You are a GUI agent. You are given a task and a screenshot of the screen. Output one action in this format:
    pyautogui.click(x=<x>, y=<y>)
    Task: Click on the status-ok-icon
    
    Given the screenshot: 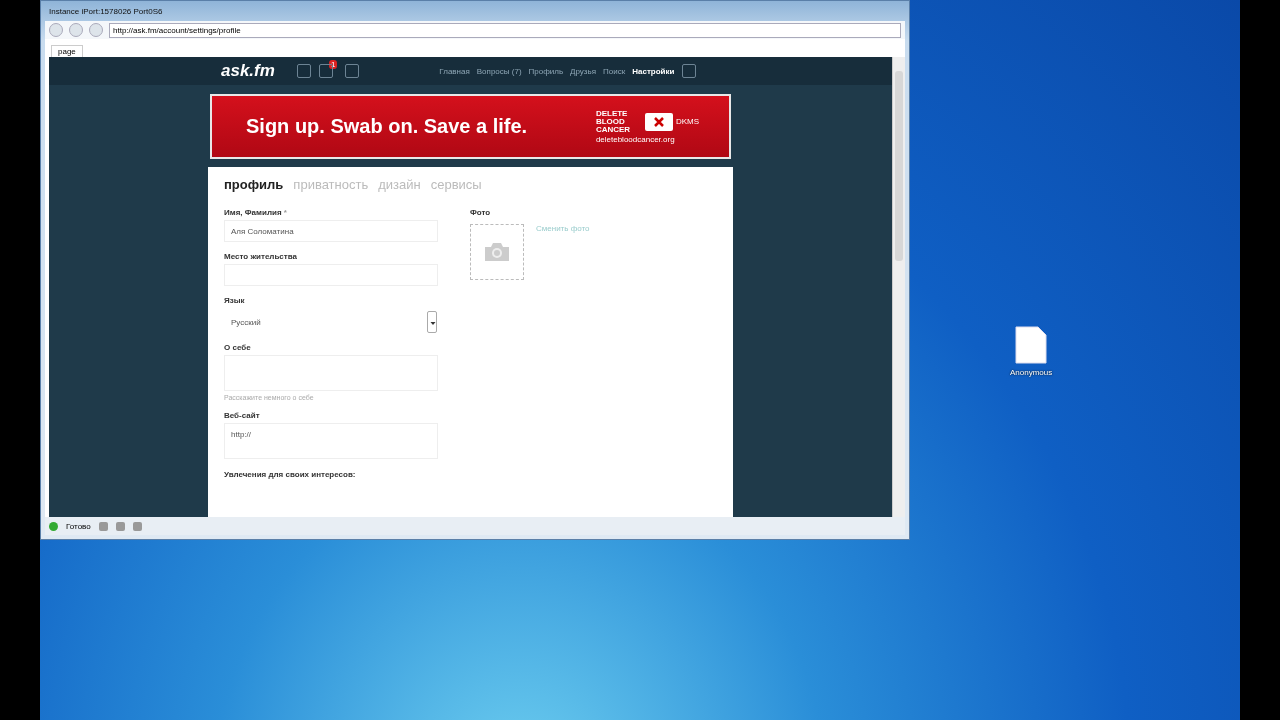 What is the action you would take?
    pyautogui.click(x=53, y=526)
    